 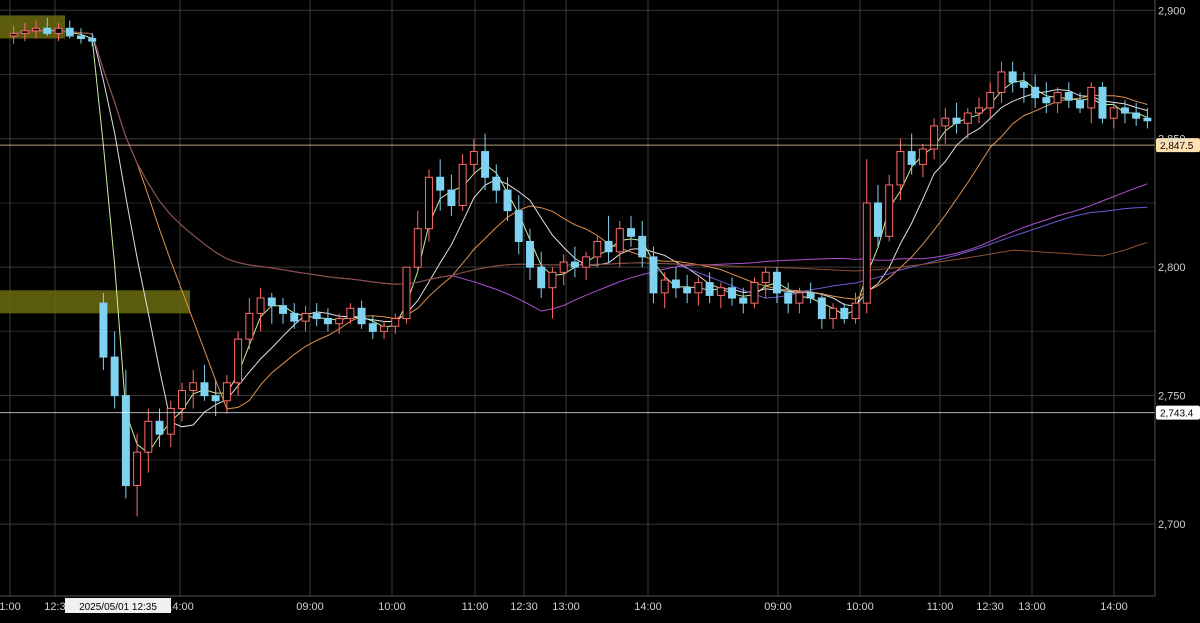 I want to click on highlight-zone, so click(x=95, y=302).